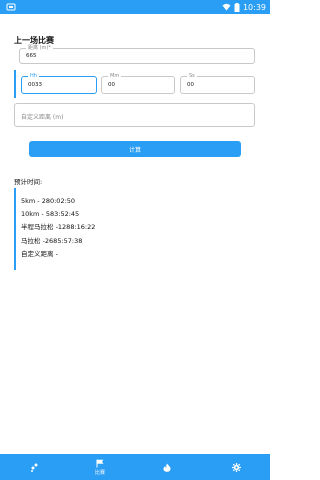 This screenshot has width=320, height=480. Describe the element at coordinates (217, 83) in the screenshot. I see `seconds-field: Ss 00` at that location.